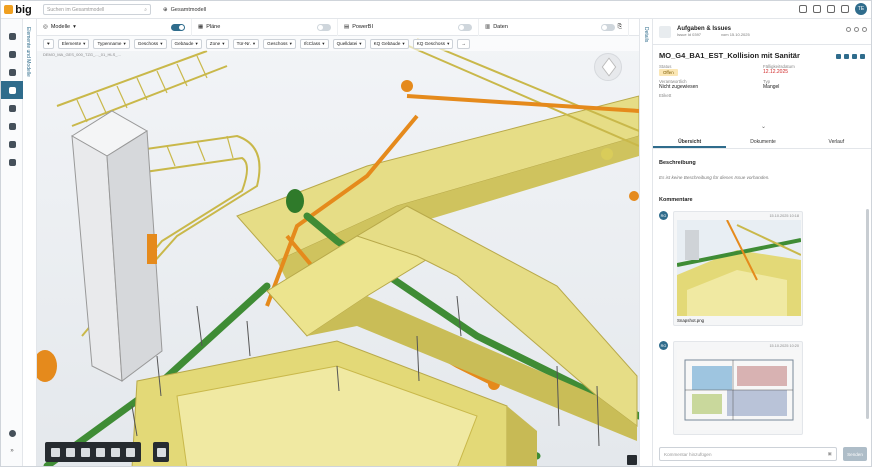  What do you see at coordinates (691, 320) in the screenshot?
I see `comment-caption: Snapshot.png` at bounding box center [691, 320].